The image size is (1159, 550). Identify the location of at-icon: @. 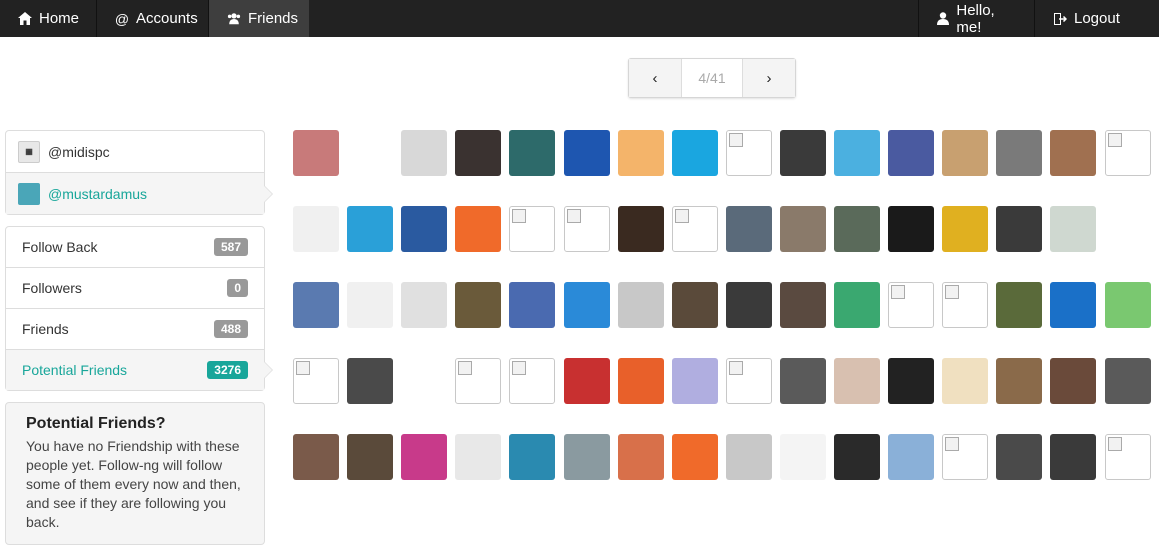
(122, 18).